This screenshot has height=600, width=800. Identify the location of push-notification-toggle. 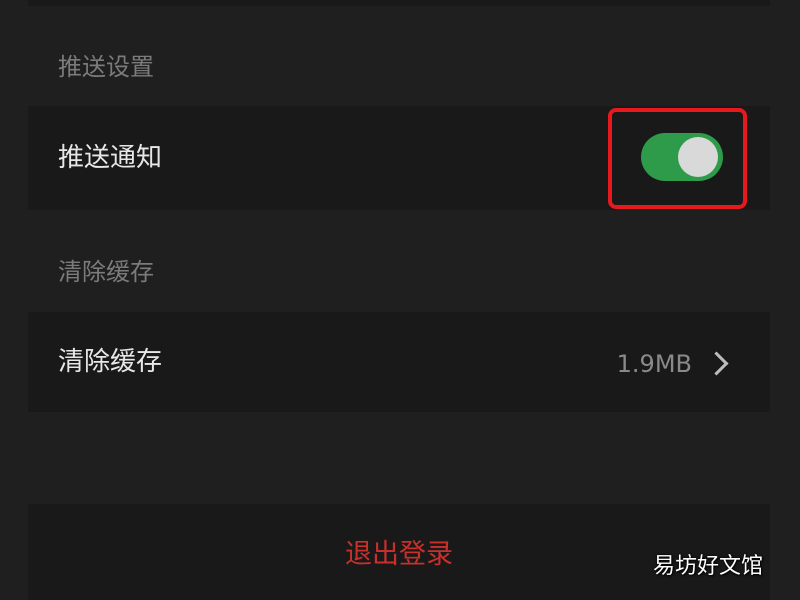
(682, 157).